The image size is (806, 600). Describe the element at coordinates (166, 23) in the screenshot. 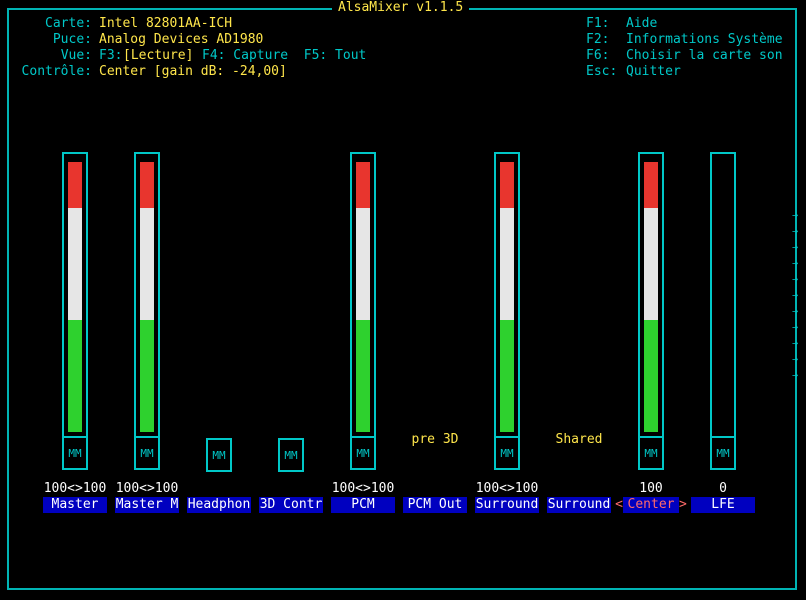

I see `card-value: Intel 82801AA-ICH` at that location.